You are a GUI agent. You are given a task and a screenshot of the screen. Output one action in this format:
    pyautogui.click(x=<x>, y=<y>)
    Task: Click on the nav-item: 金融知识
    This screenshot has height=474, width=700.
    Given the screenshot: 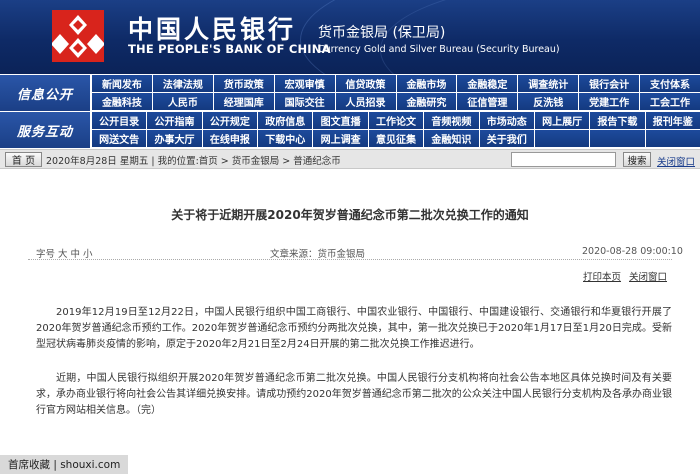 What is the action you would take?
    pyautogui.click(x=451, y=139)
    